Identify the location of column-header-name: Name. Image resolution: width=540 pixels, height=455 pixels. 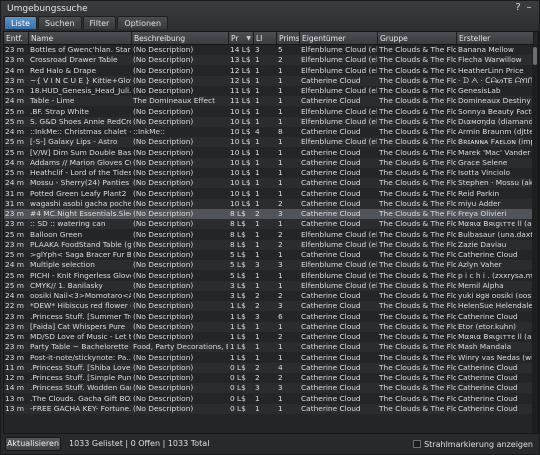
(80, 38).